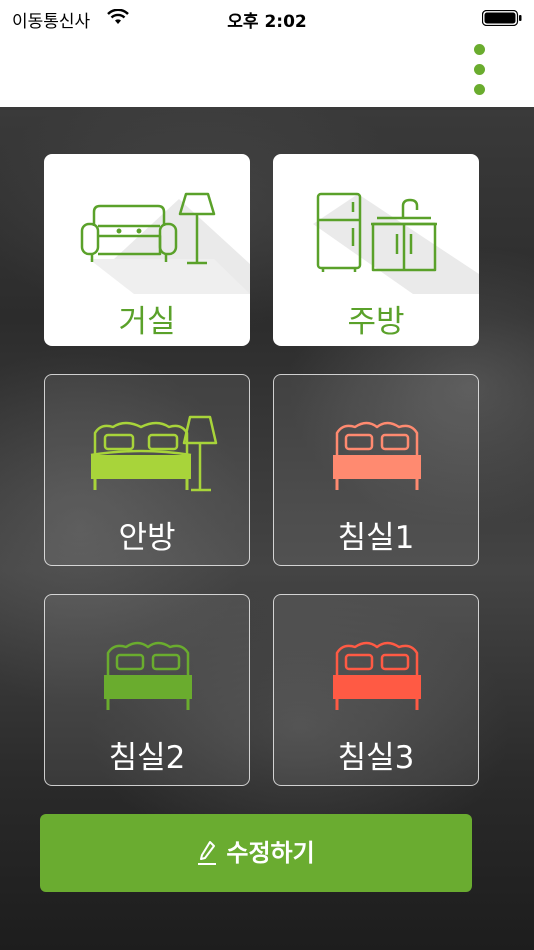 This screenshot has width=534, height=950. I want to click on room-tile-bedroom-1: 침실1, so click(376, 470).